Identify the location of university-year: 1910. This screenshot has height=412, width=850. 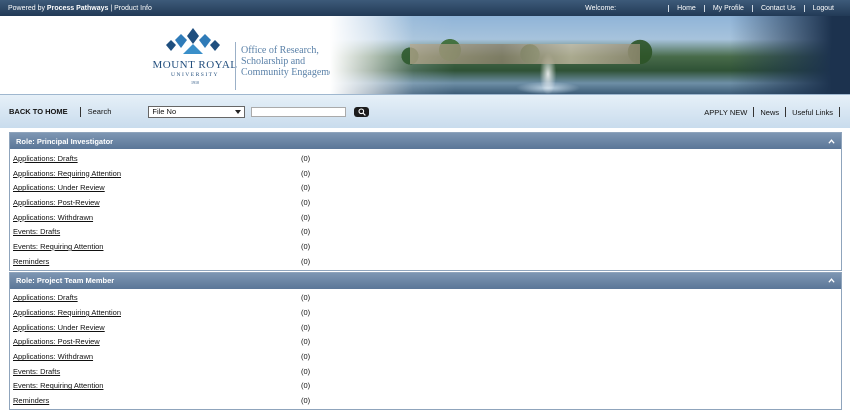
(195, 82).